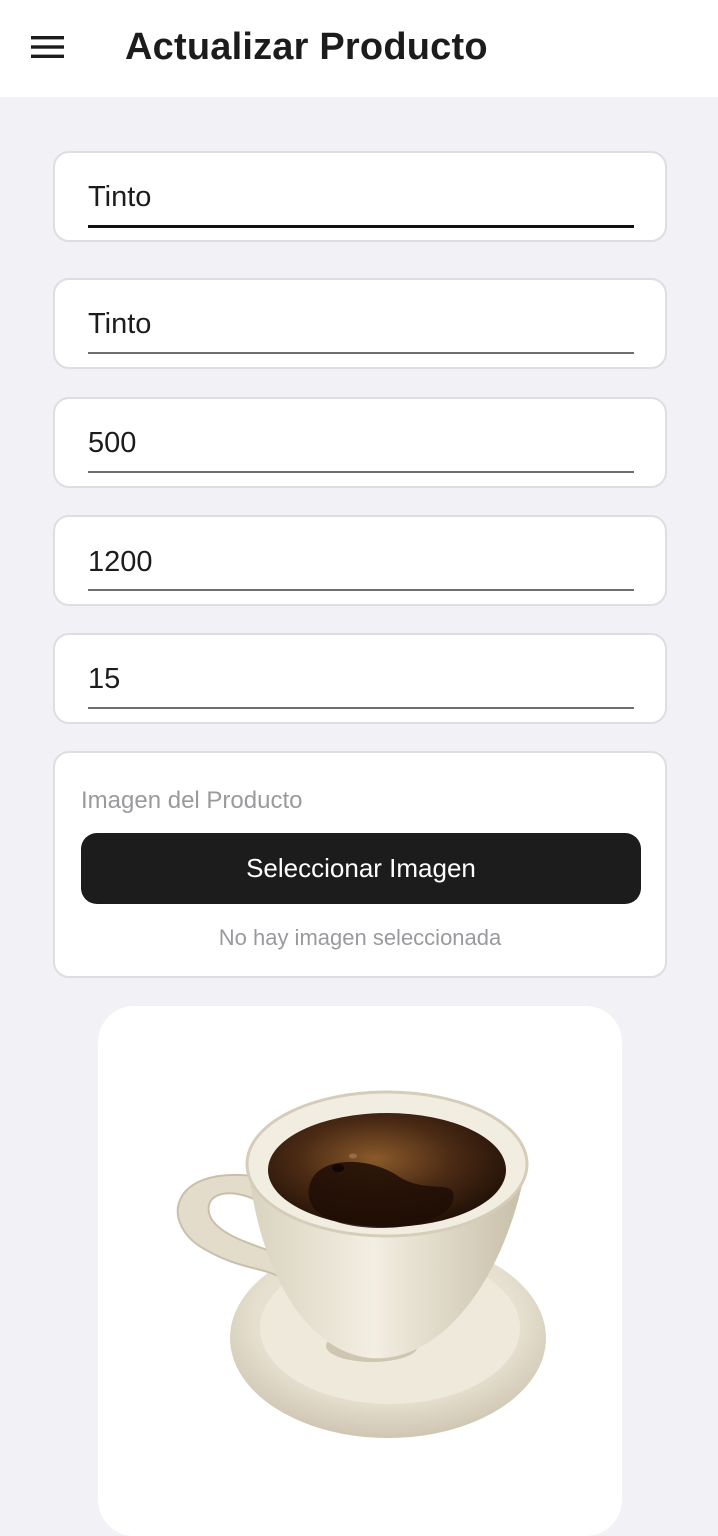  I want to click on product-field-5-card, so click(360, 678).